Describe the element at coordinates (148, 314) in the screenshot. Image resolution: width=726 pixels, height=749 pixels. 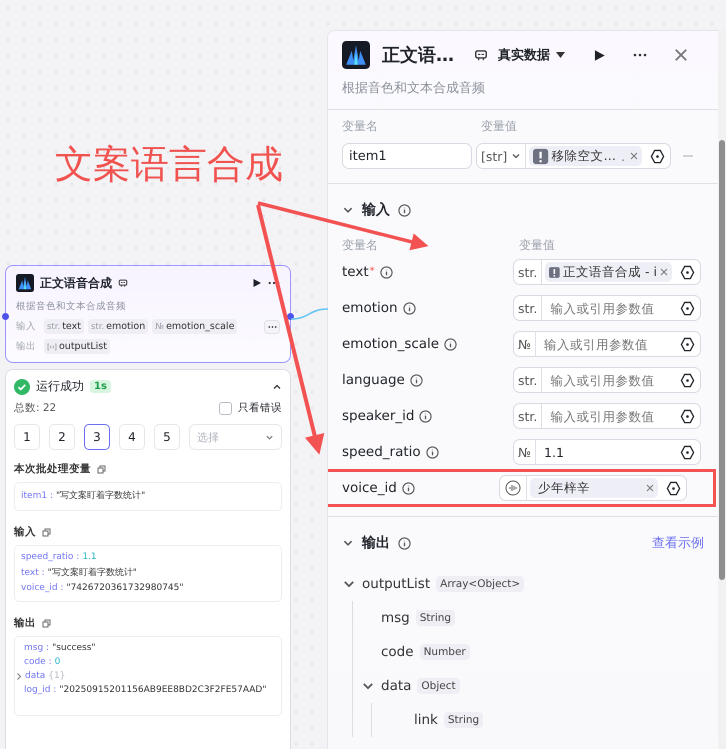
I see `node-card: 正文语音合成 根据音色和文本合成音频 输入 str. text str. emotion № emotion_scale 输出 outputList` at that location.